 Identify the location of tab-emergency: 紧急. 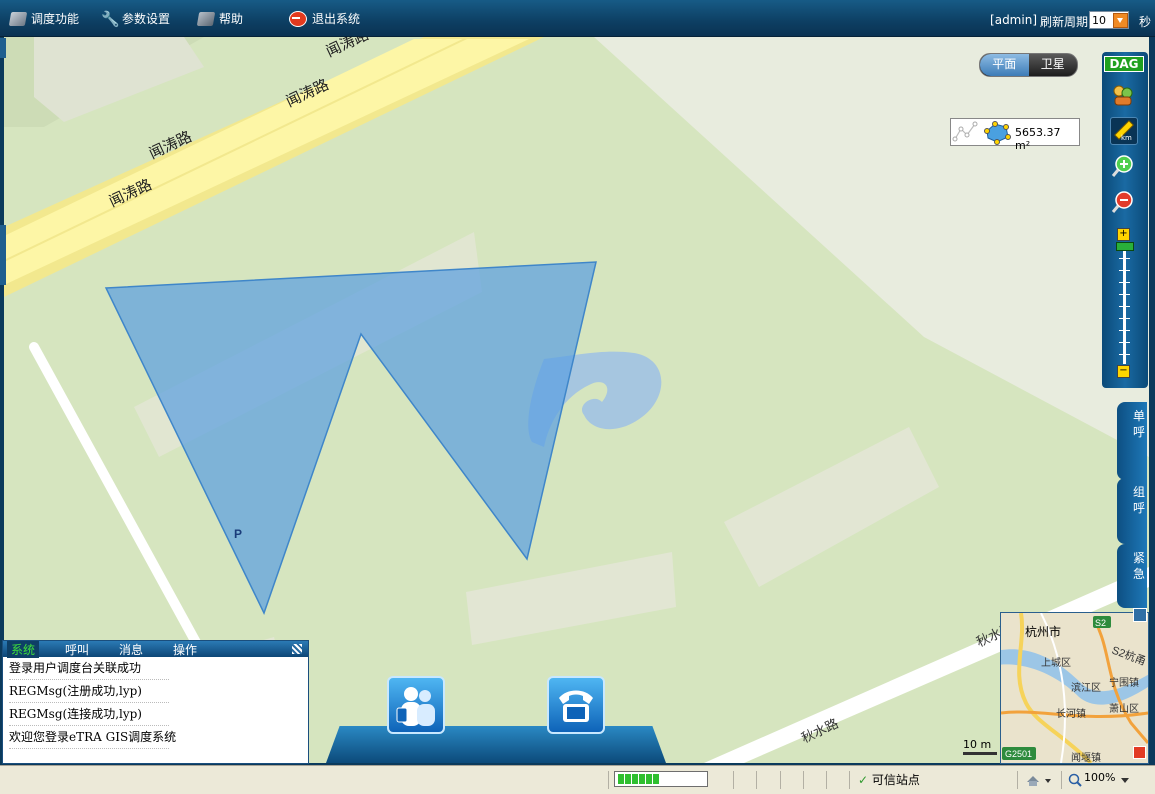
(1132, 576).